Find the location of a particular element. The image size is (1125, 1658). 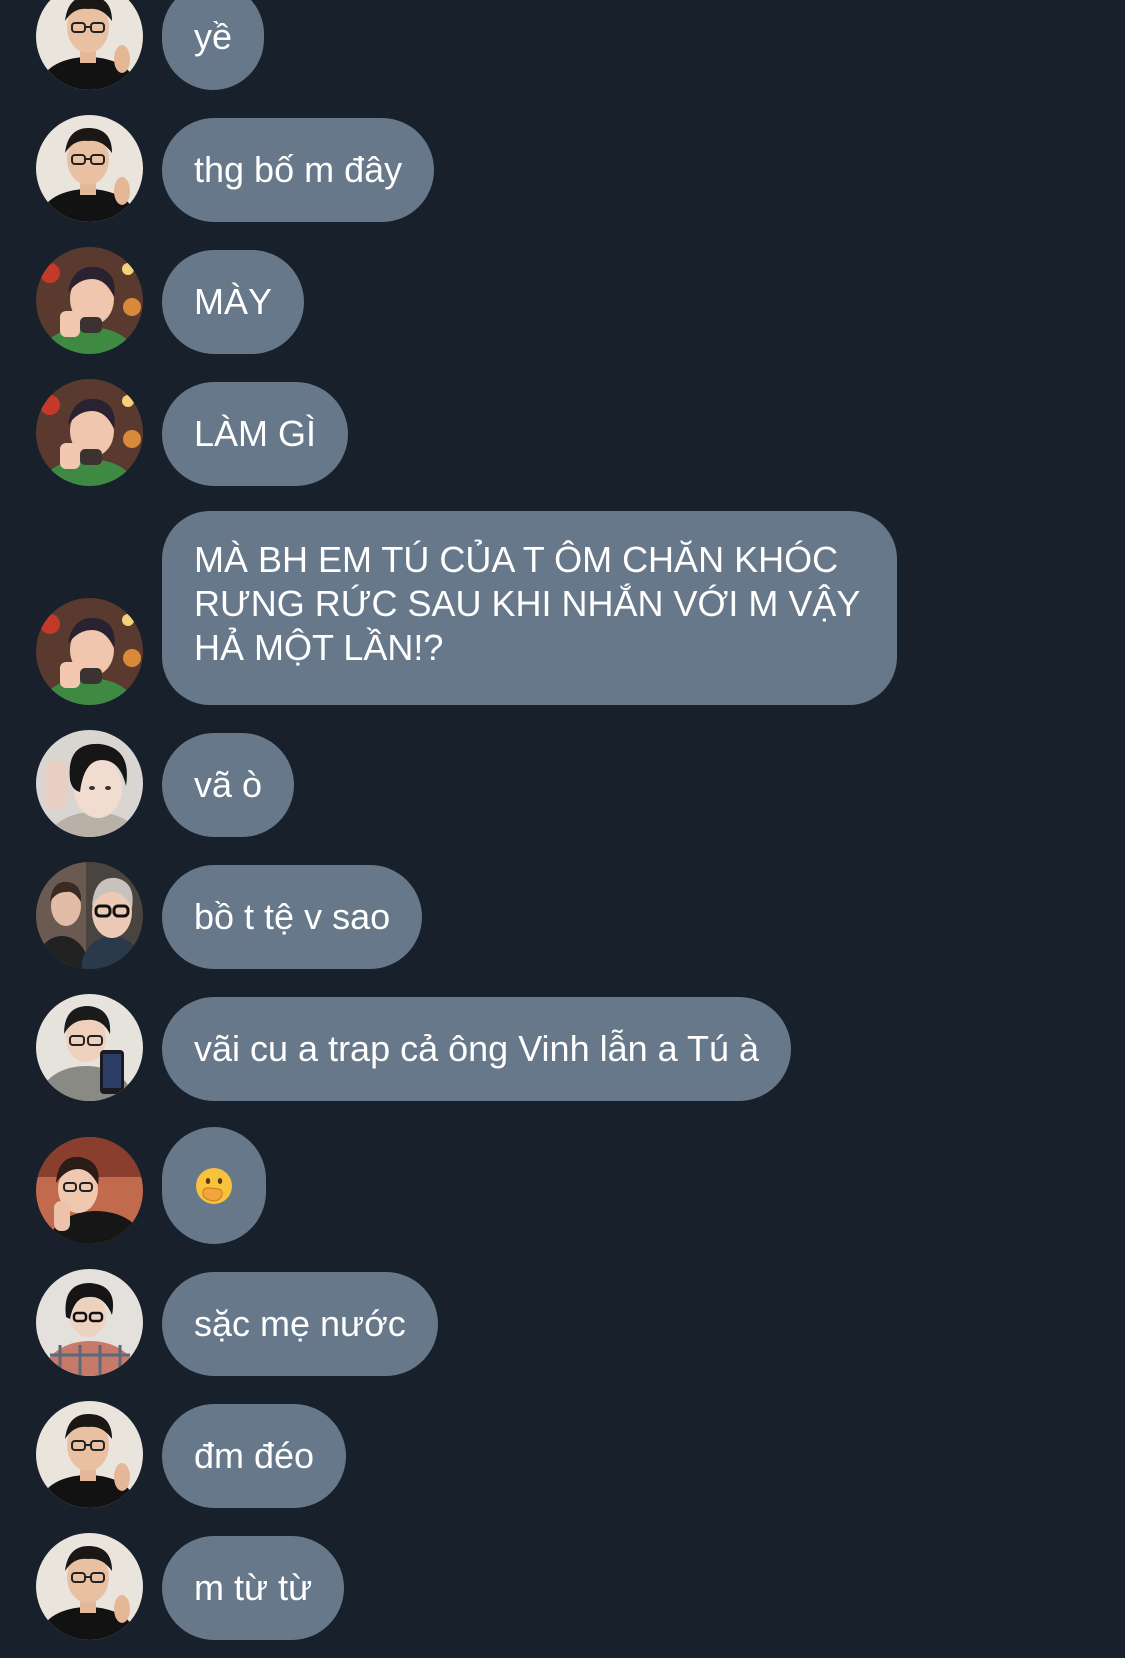

message-text: sặc mẹ nước is located at coordinates (300, 1323).